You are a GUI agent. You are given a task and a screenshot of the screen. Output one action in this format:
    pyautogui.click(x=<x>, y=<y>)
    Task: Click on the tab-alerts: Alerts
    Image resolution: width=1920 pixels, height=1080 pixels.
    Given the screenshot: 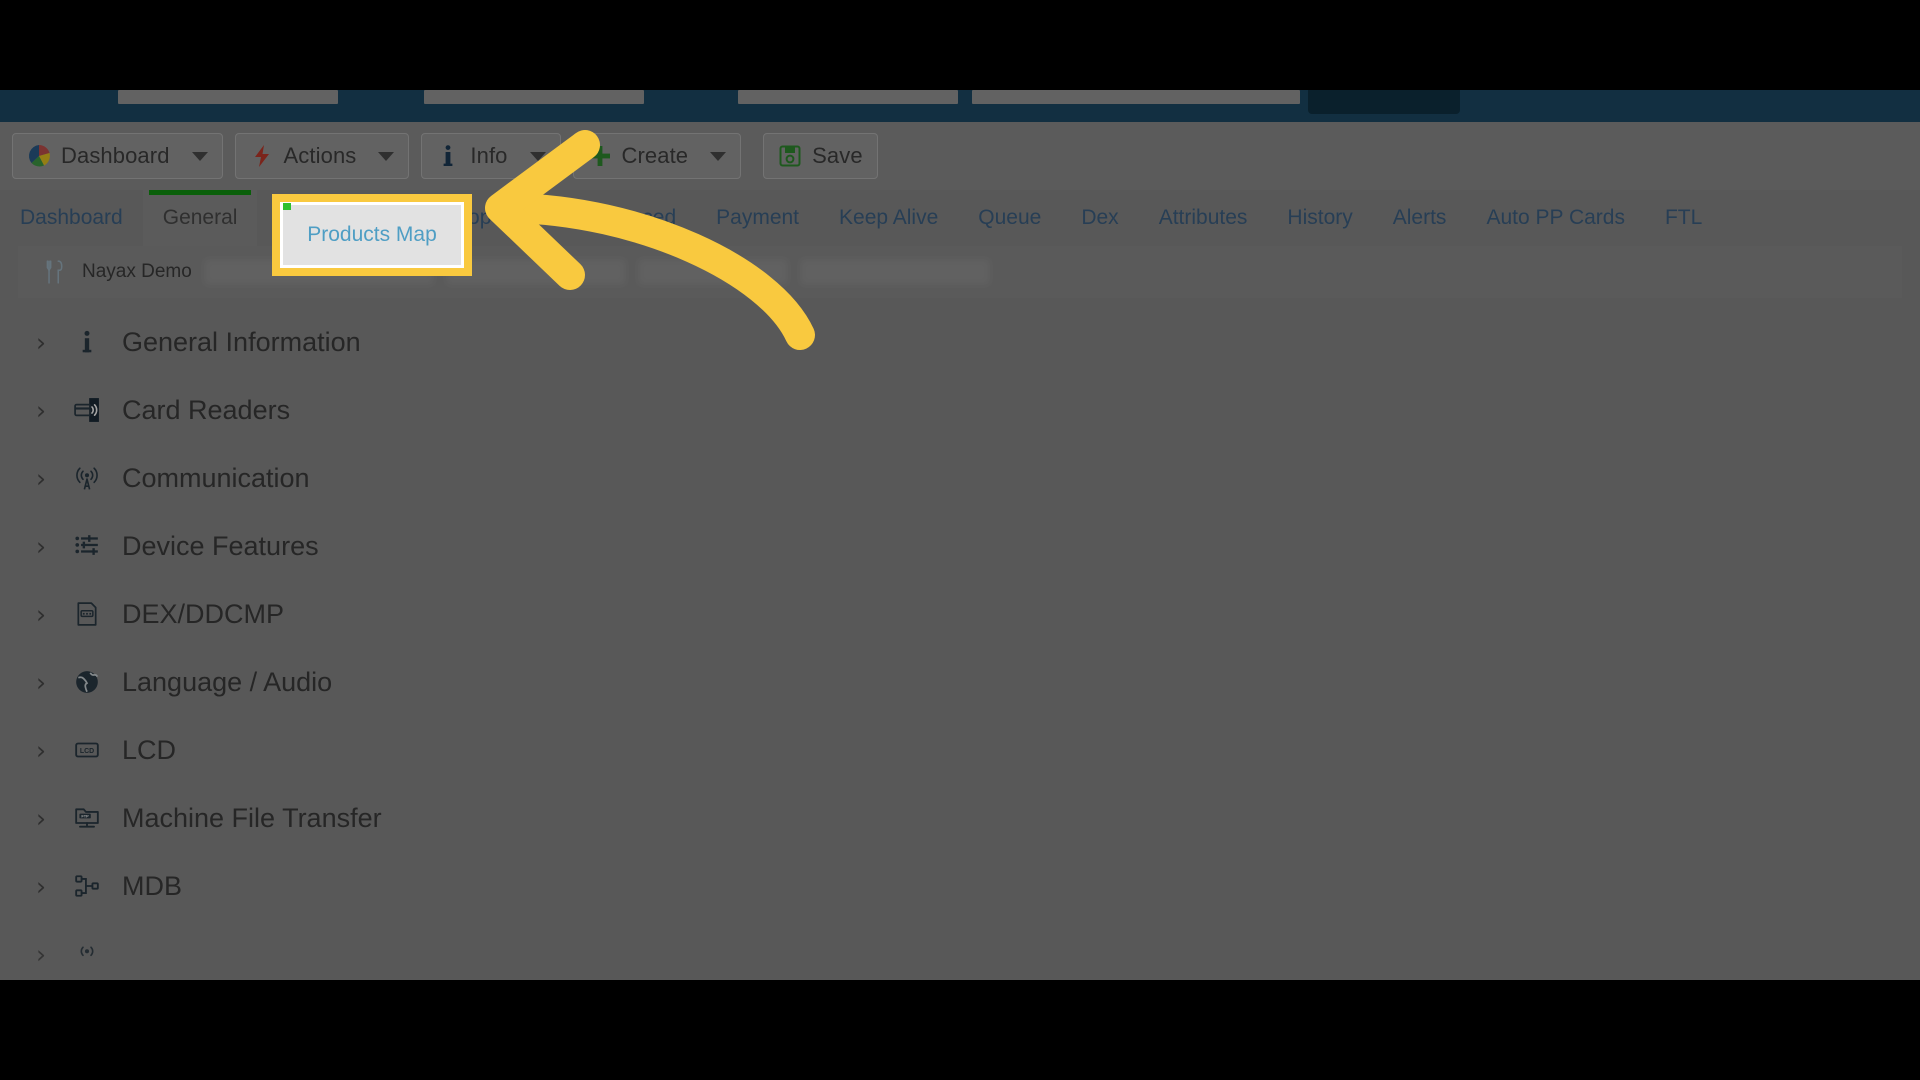 What is the action you would take?
    pyautogui.click(x=1420, y=218)
    